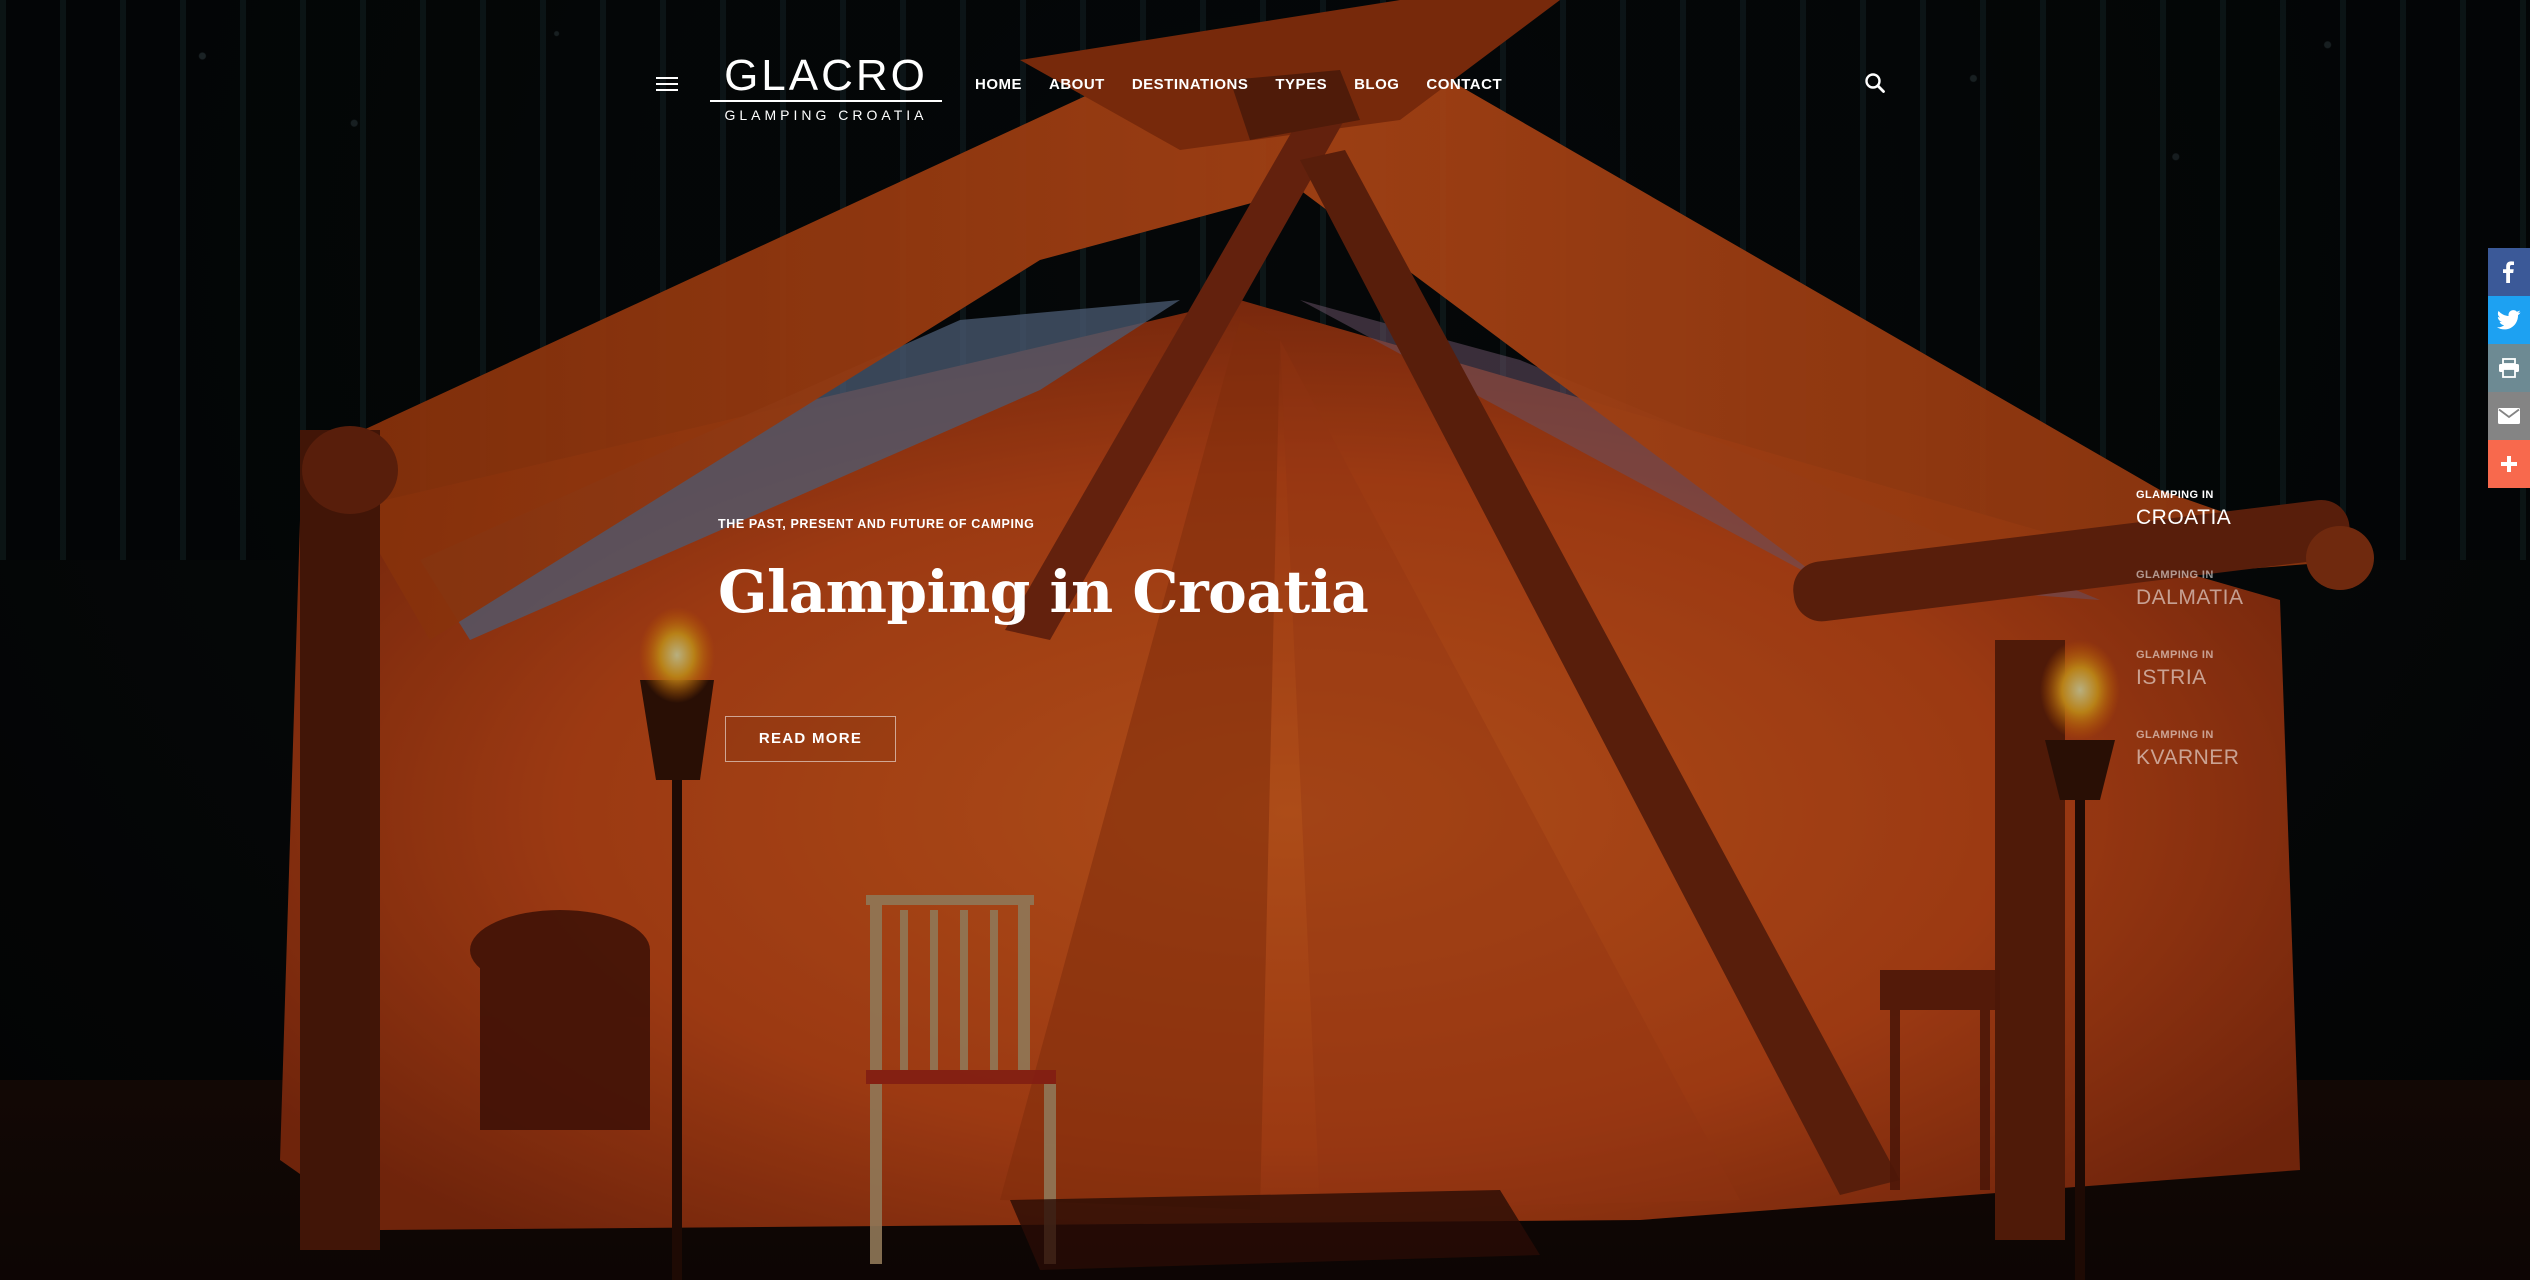 The width and height of the screenshot is (2530, 1280). I want to click on share-bar, so click(2509, 368).